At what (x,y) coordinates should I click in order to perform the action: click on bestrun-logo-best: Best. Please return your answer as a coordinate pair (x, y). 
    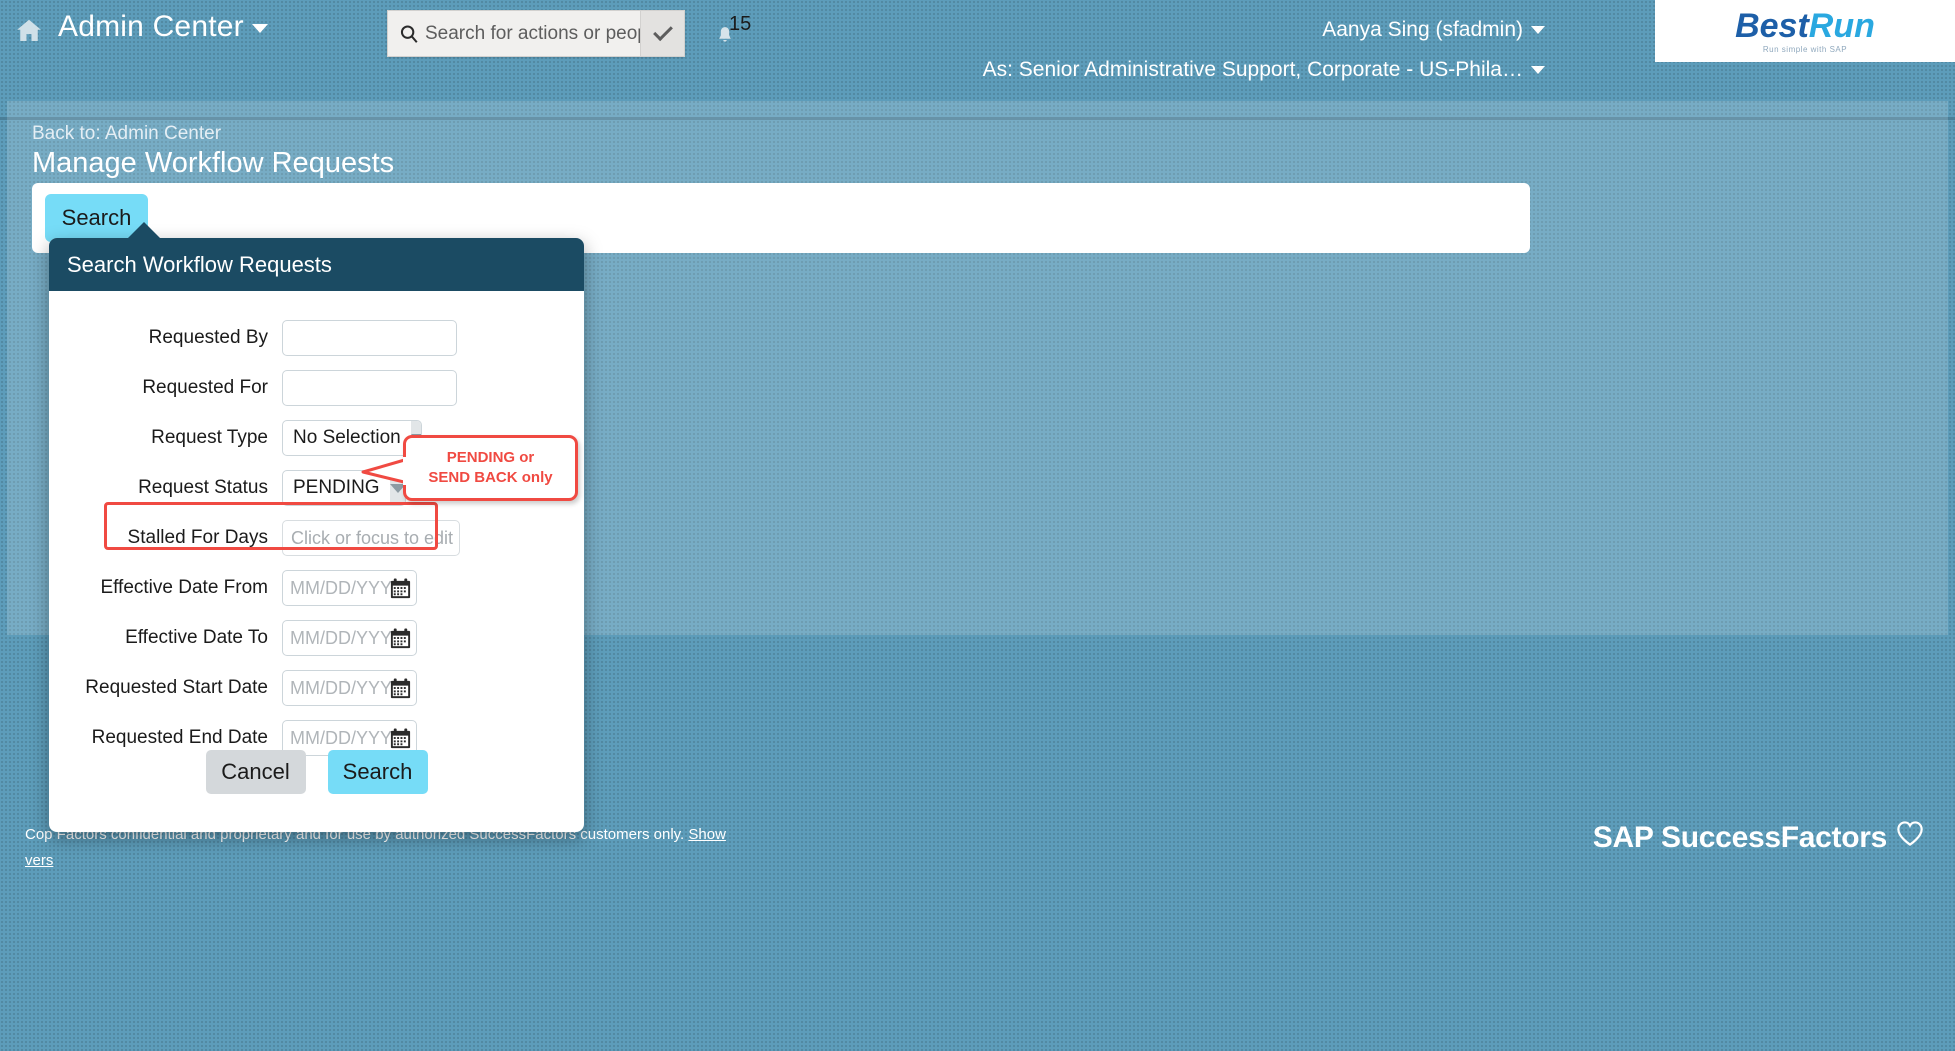
    Looking at the image, I should click on (1772, 25).